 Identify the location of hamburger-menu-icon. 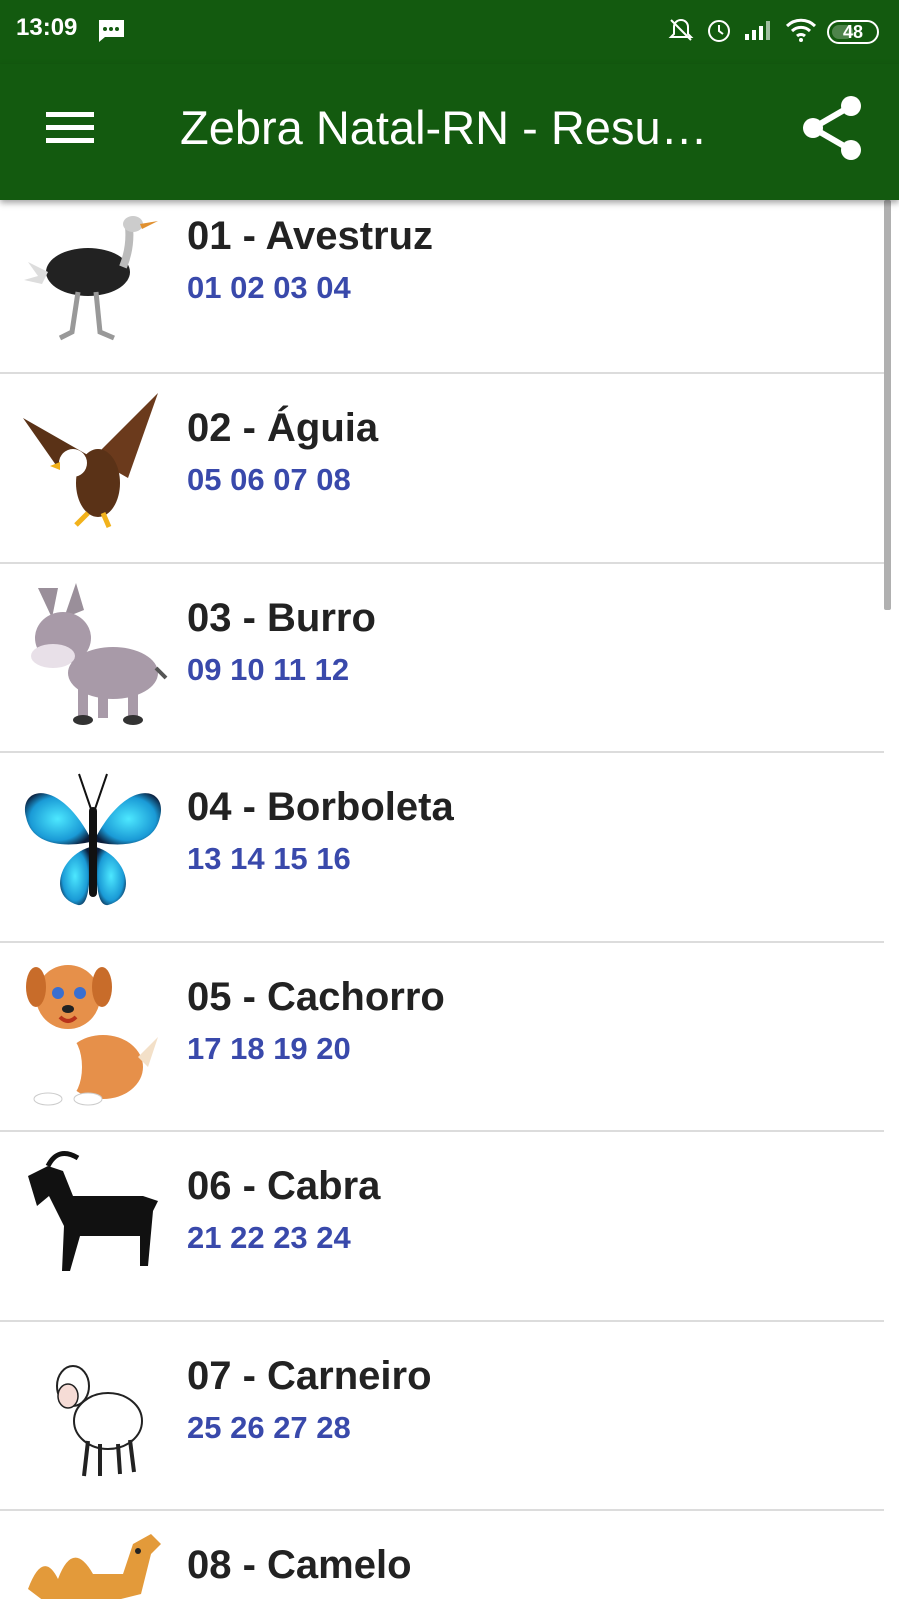
(70, 130).